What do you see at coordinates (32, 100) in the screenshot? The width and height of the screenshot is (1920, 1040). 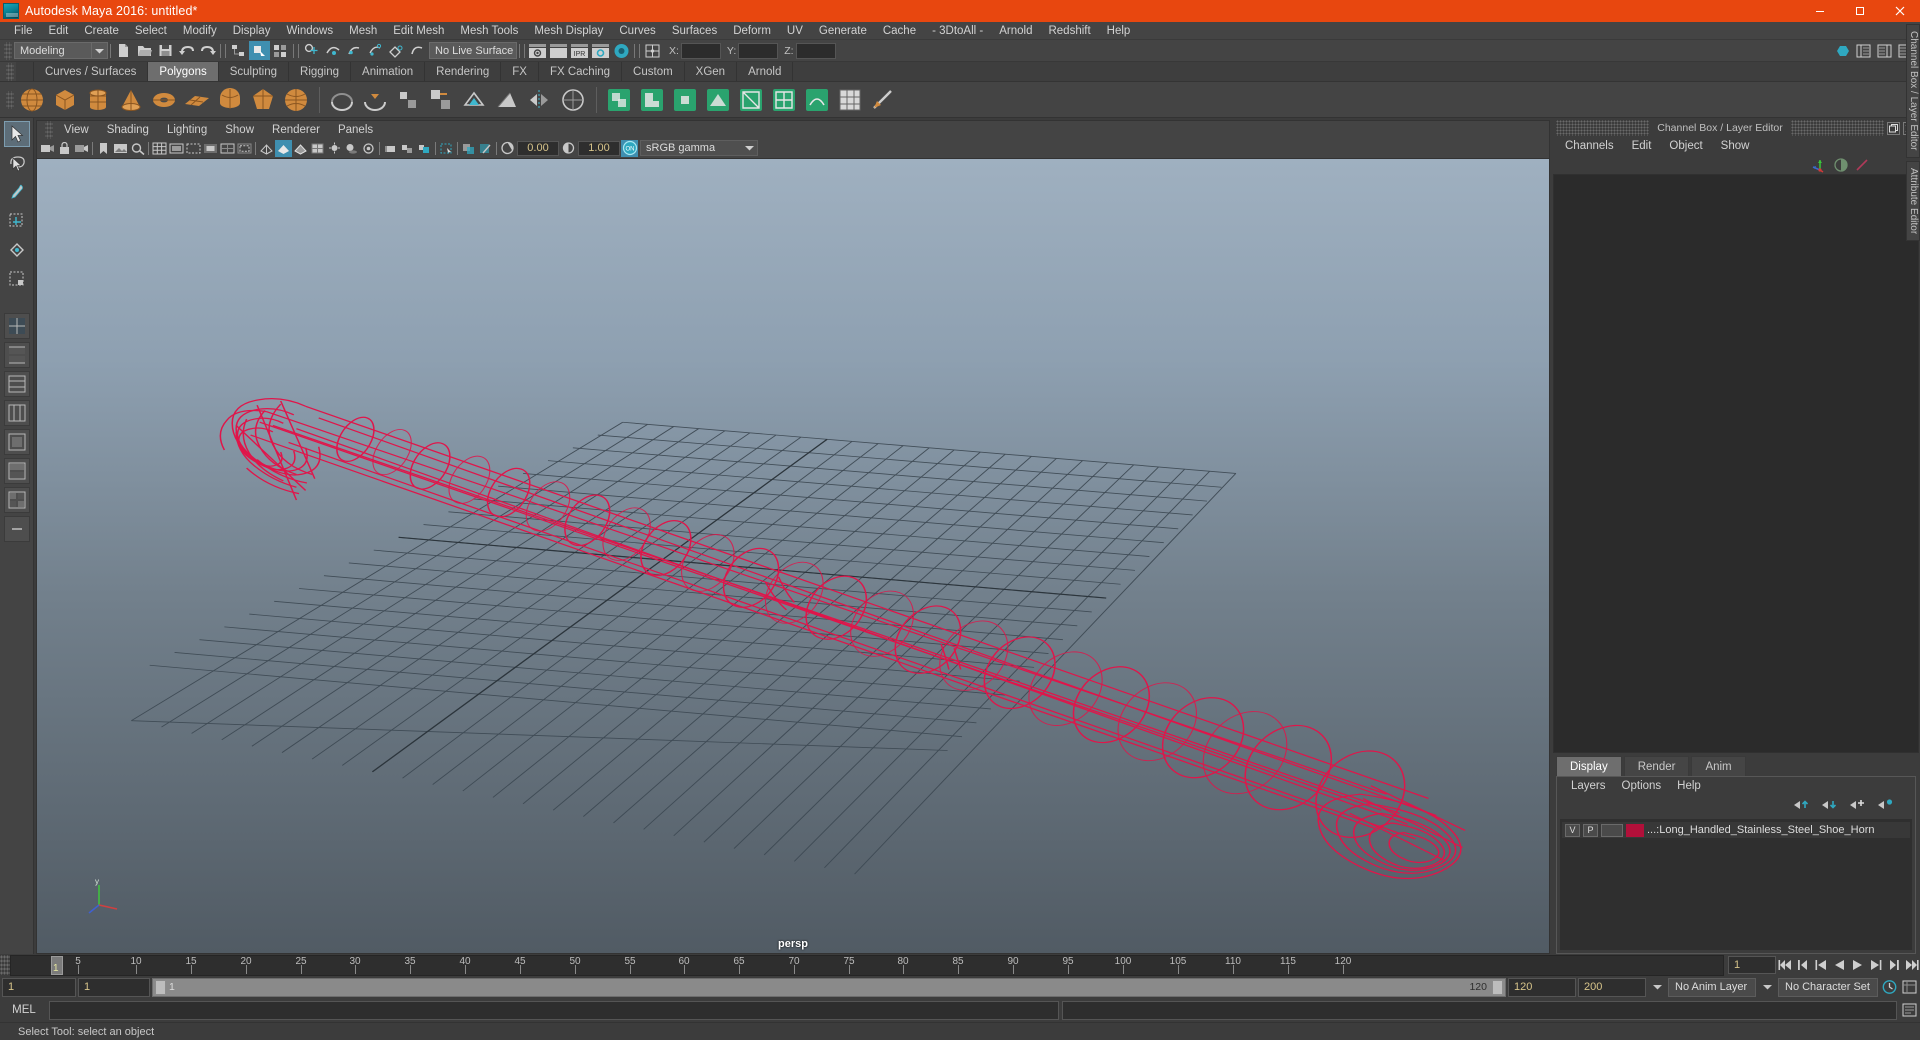 I see `poly-sphere-icon` at bounding box center [32, 100].